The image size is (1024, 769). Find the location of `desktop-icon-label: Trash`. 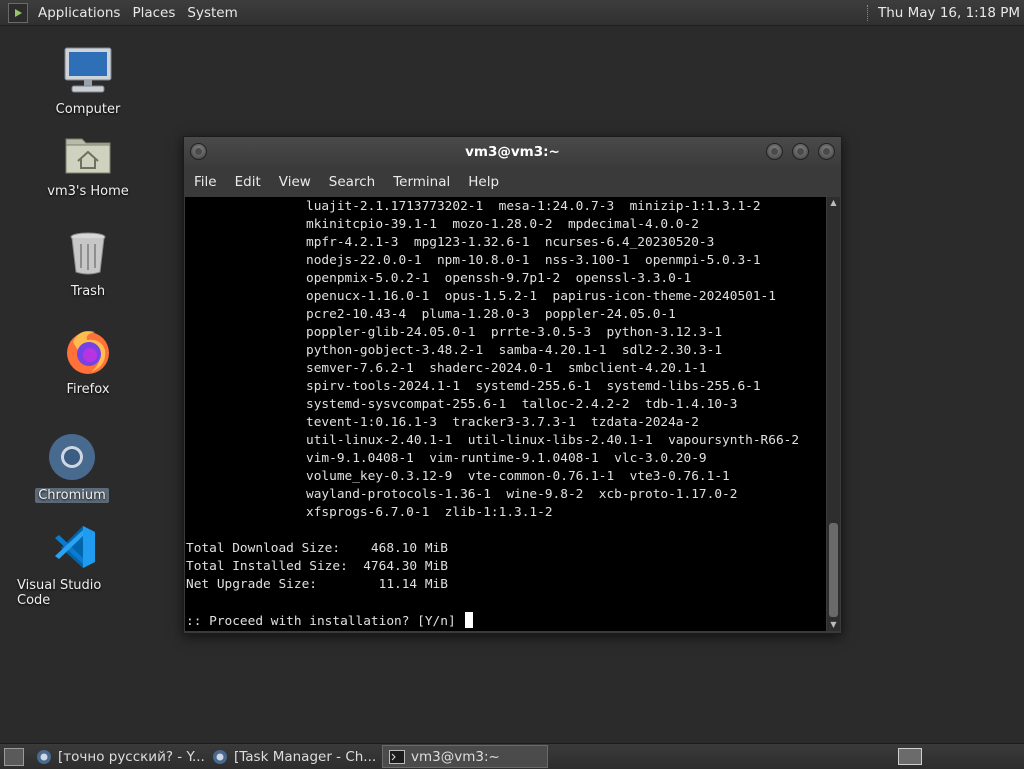

desktop-icon-label: Trash is located at coordinates (88, 291).